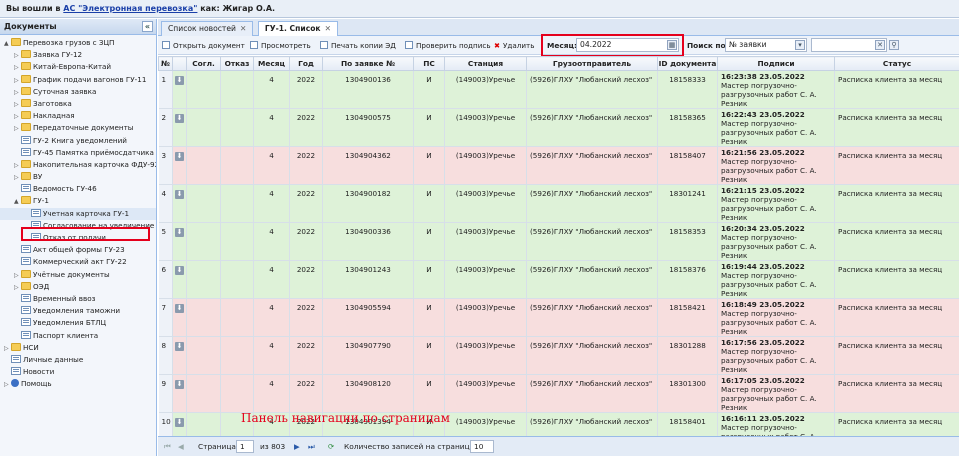  Describe the element at coordinates (880, 45) in the screenshot. I see `clear-icon: ✕` at that location.